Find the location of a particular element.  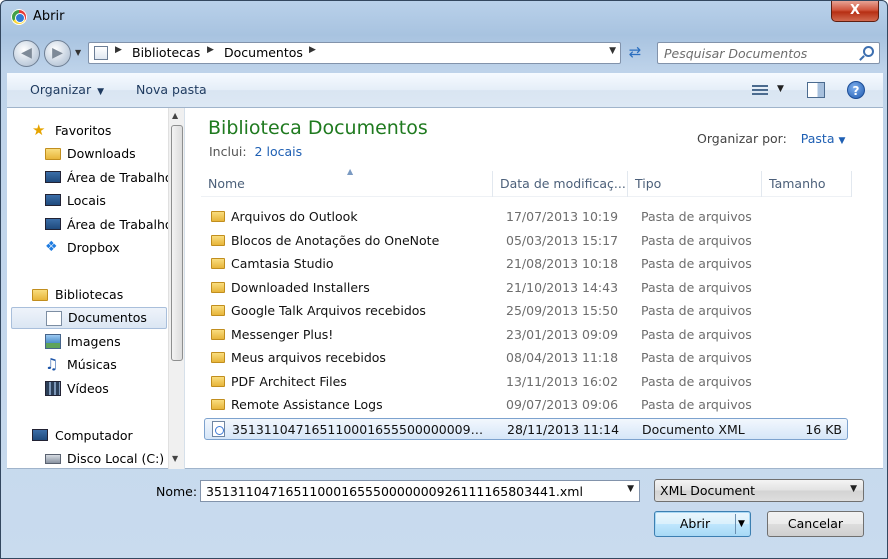

nav-item-musicas: ♫ Músicas is located at coordinates (87, 365).